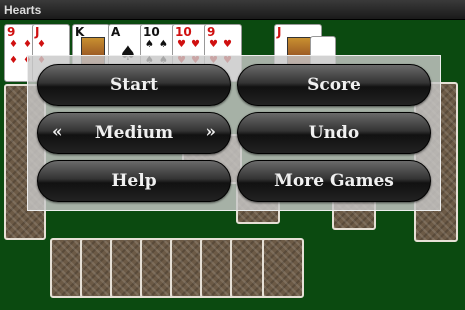 This screenshot has width=465, height=310. What do you see at coordinates (57, 132) in the screenshot?
I see `prev-difficulty-arrow: «` at bounding box center [57, 132].